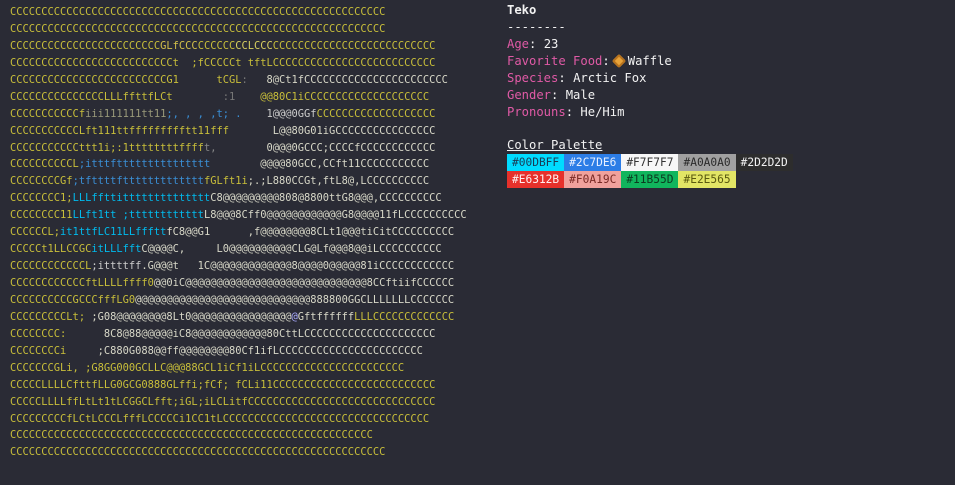 Image resolution: width=955 pixels, height=485 pixels. Describe the element at coordinates (650, 112) in the screenshot. I see `pronouns-line: Pronouns: He/Him` at that location.